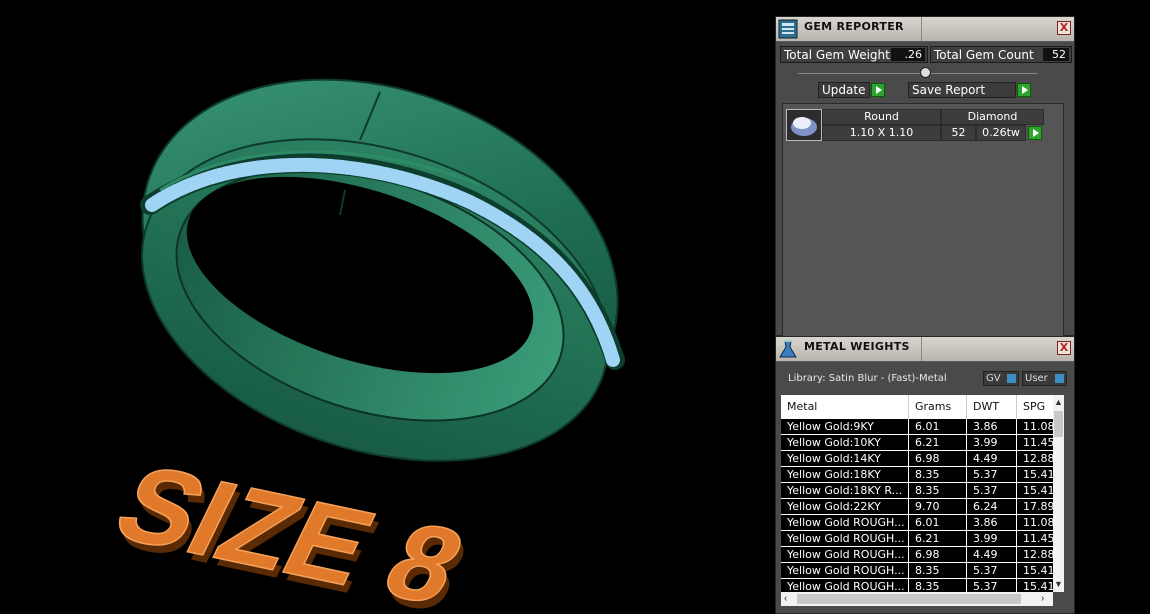 The width and height of the screenshot is (1150, 614). Describe the element at coordinates (923, 222) in the screenshot. I see `gem-list: Round Diamond 1.10 X 1.10 52 0.26tw` at that location.